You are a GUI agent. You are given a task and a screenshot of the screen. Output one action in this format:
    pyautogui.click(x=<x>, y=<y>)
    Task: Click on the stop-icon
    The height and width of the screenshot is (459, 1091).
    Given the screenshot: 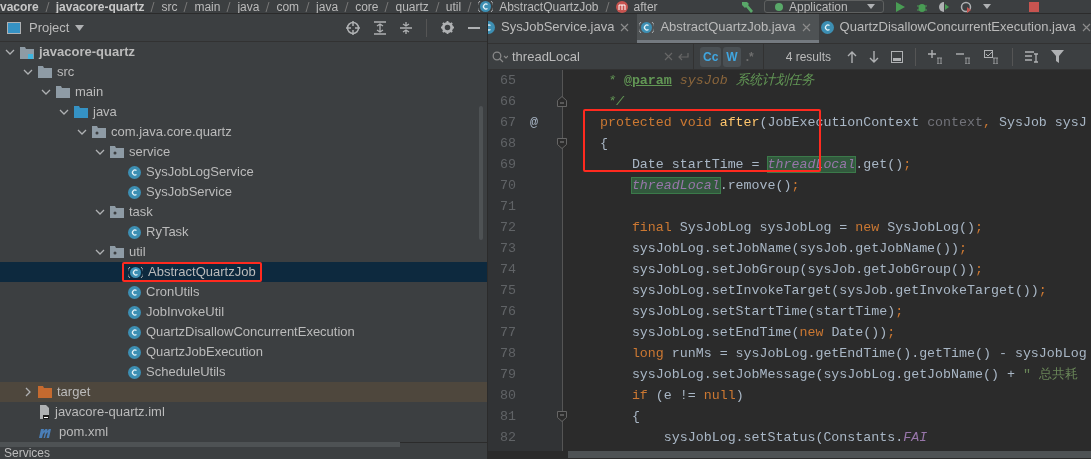 What is the action you would take?
    pyautogui.click(x=1034, y=6)
    